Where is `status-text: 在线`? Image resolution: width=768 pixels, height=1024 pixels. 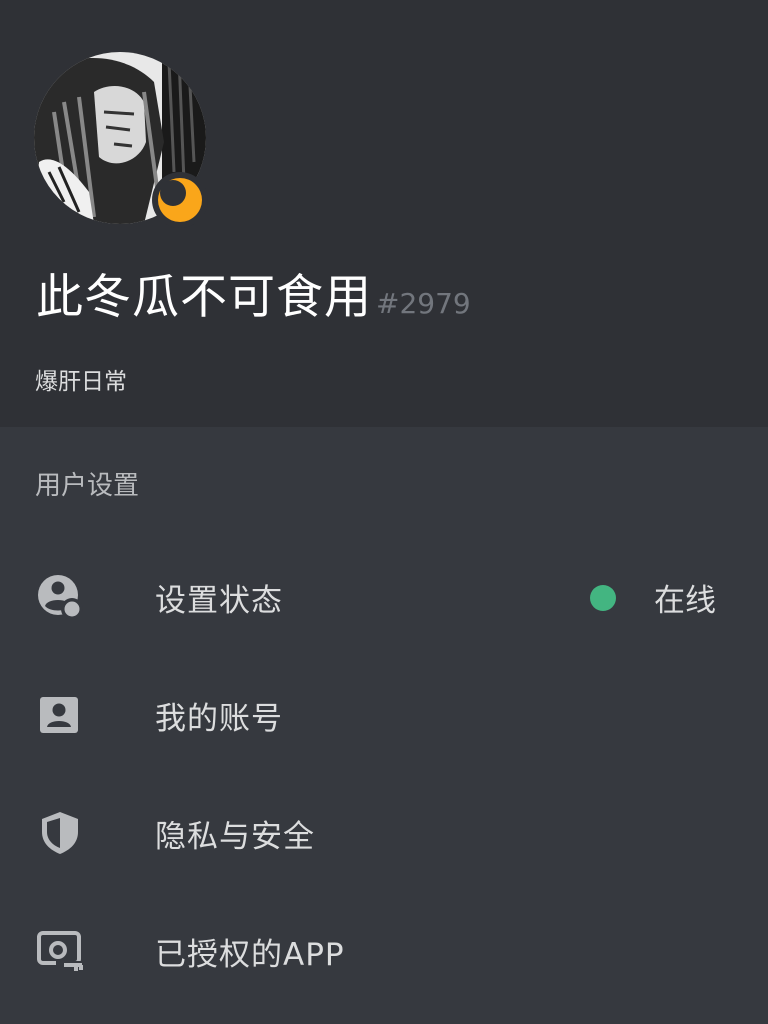 status-text: 在线 is located at coordinates (685, 601).